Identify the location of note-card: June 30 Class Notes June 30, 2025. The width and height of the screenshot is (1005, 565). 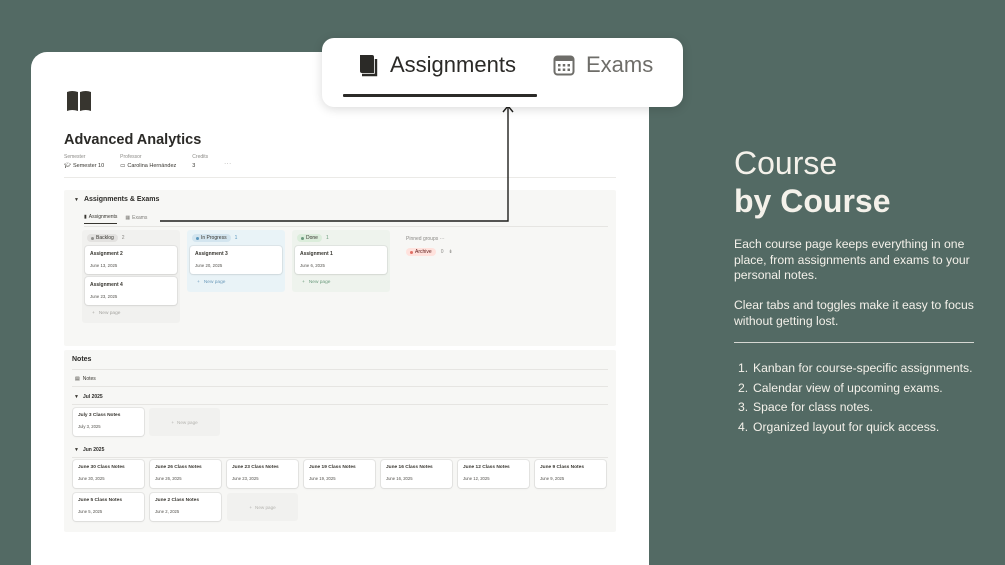
(108, 474).